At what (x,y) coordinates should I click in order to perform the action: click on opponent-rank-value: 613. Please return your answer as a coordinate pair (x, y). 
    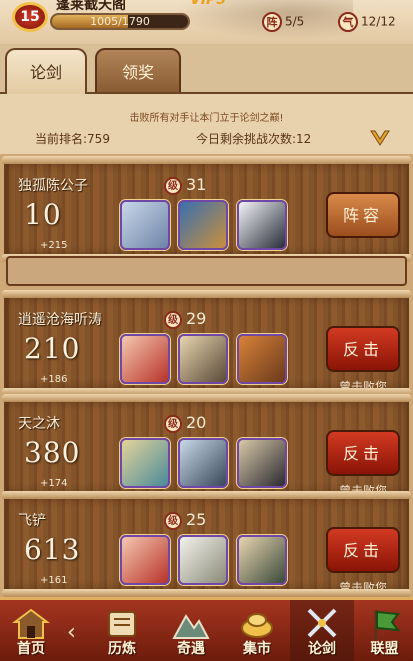
    Looking at the image, I should click on (52, 549).